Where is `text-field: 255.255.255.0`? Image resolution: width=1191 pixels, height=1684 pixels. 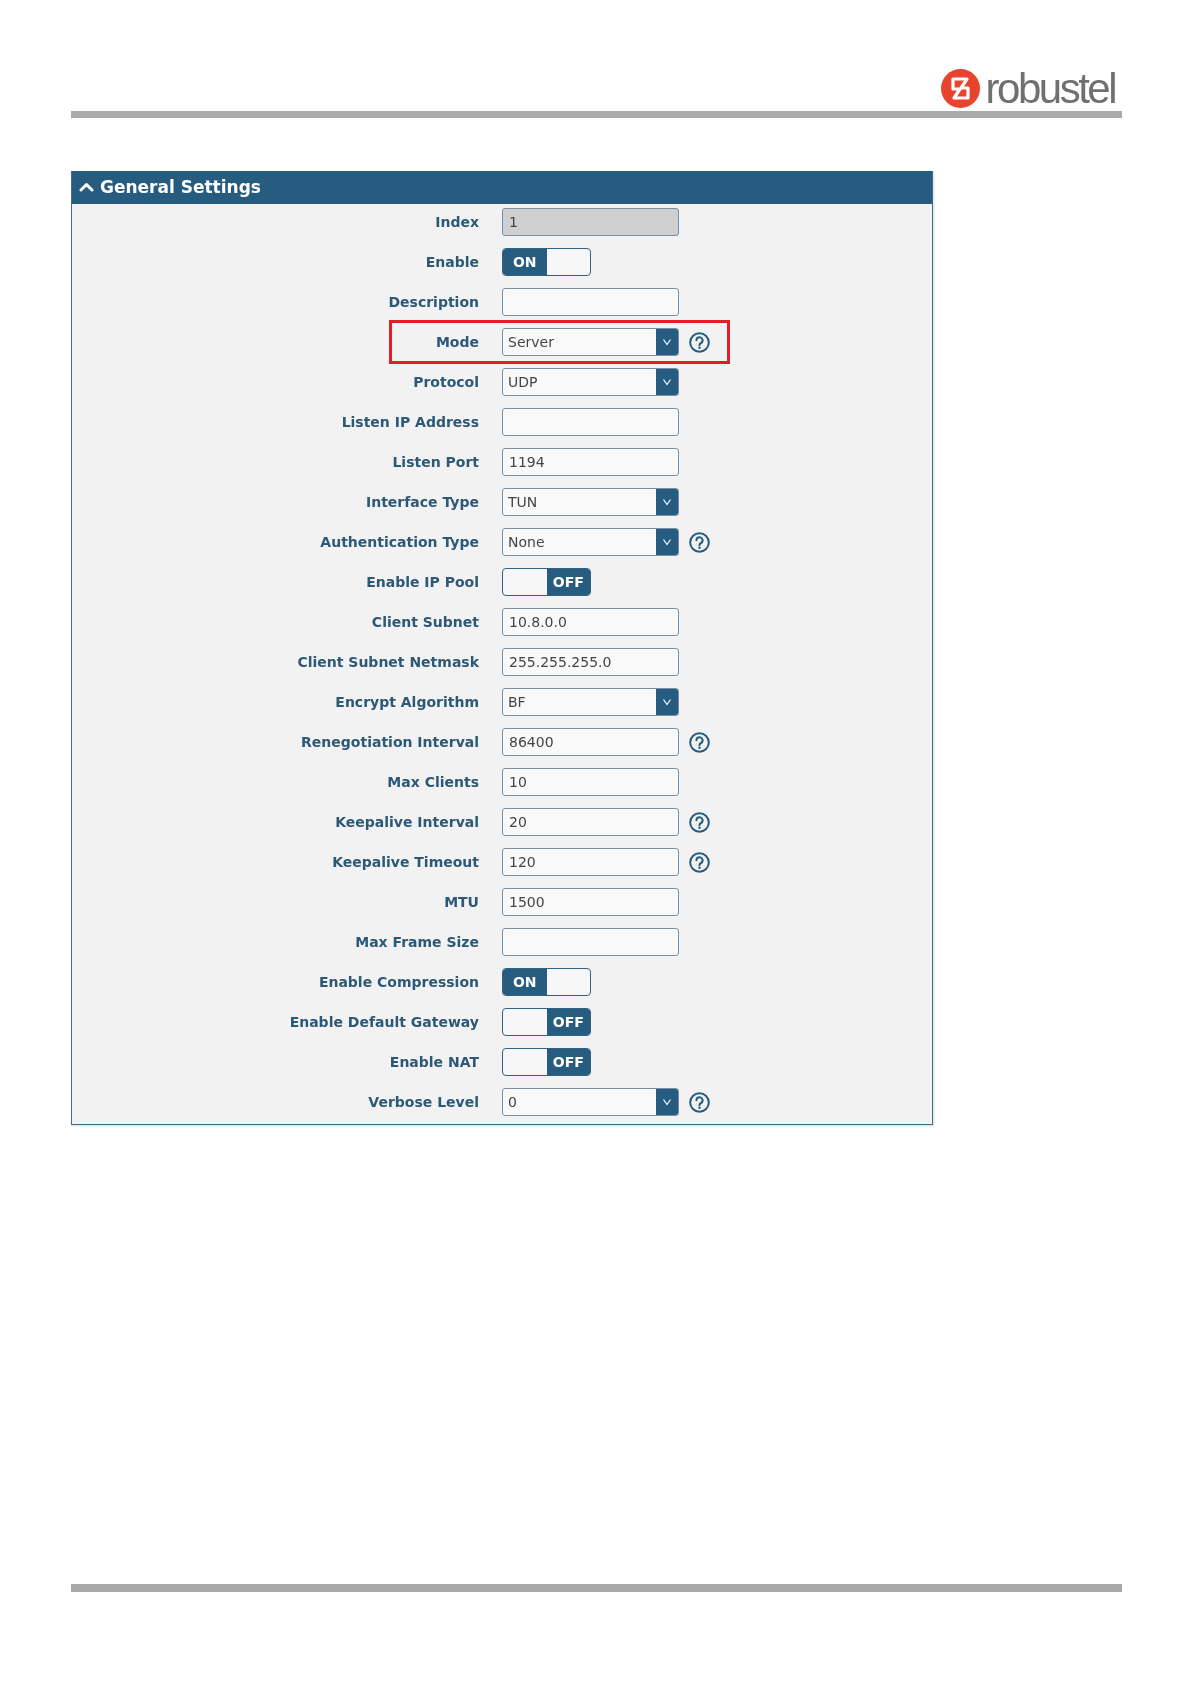
text-field: 255.255.255.0 is located at coordinates (590, 662).